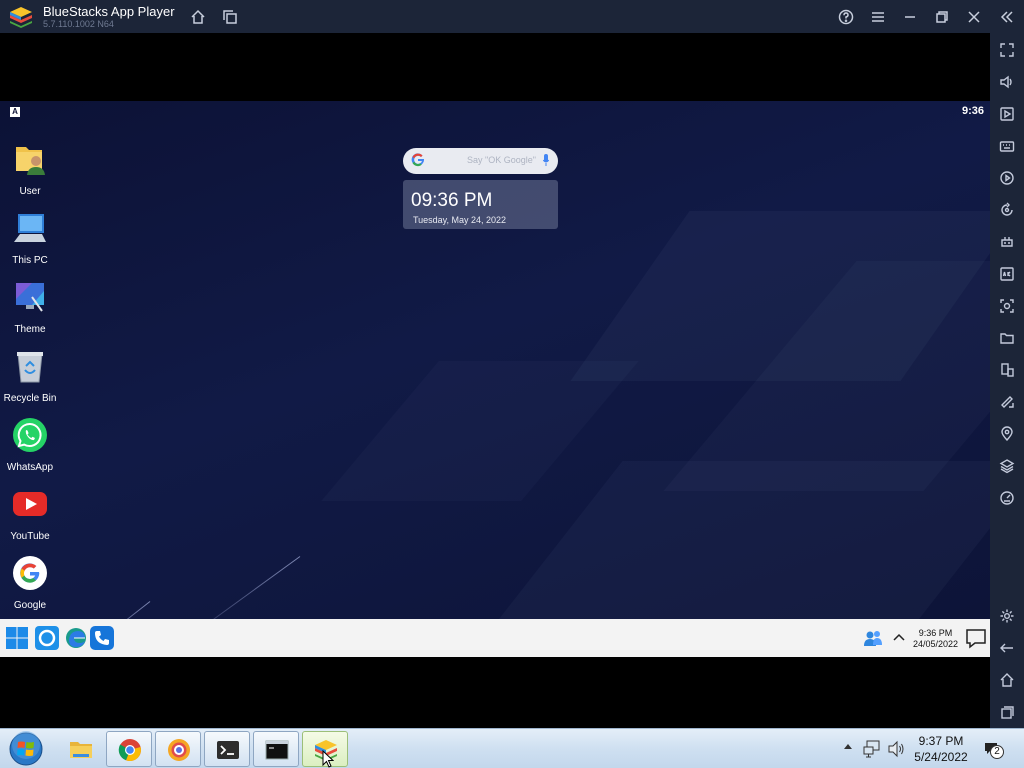 This screenshot has width=1024, height=768. What do you see at coordinates (102, 638) in the screenshot?
I see `phone-icon` at bounding box center [102, 638].